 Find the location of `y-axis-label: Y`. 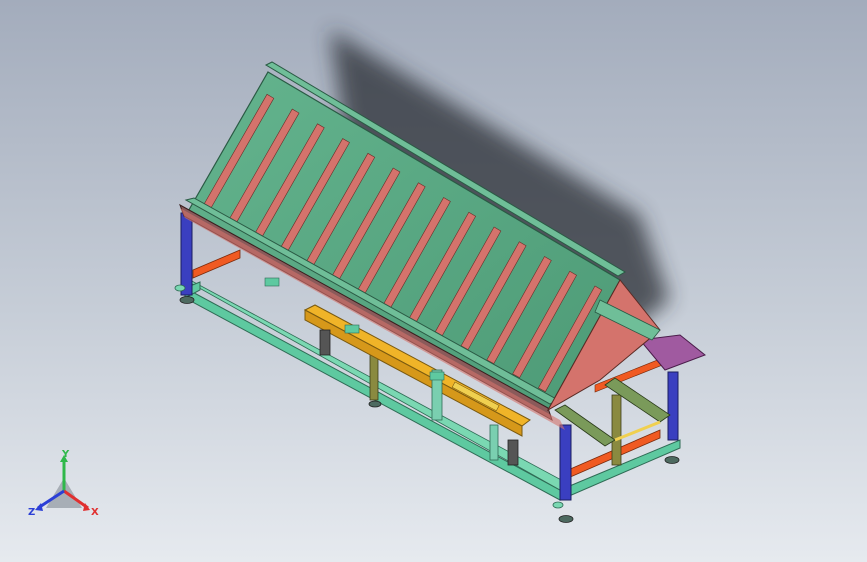

y-axis-label: Y is located at coordinates (65, 454).